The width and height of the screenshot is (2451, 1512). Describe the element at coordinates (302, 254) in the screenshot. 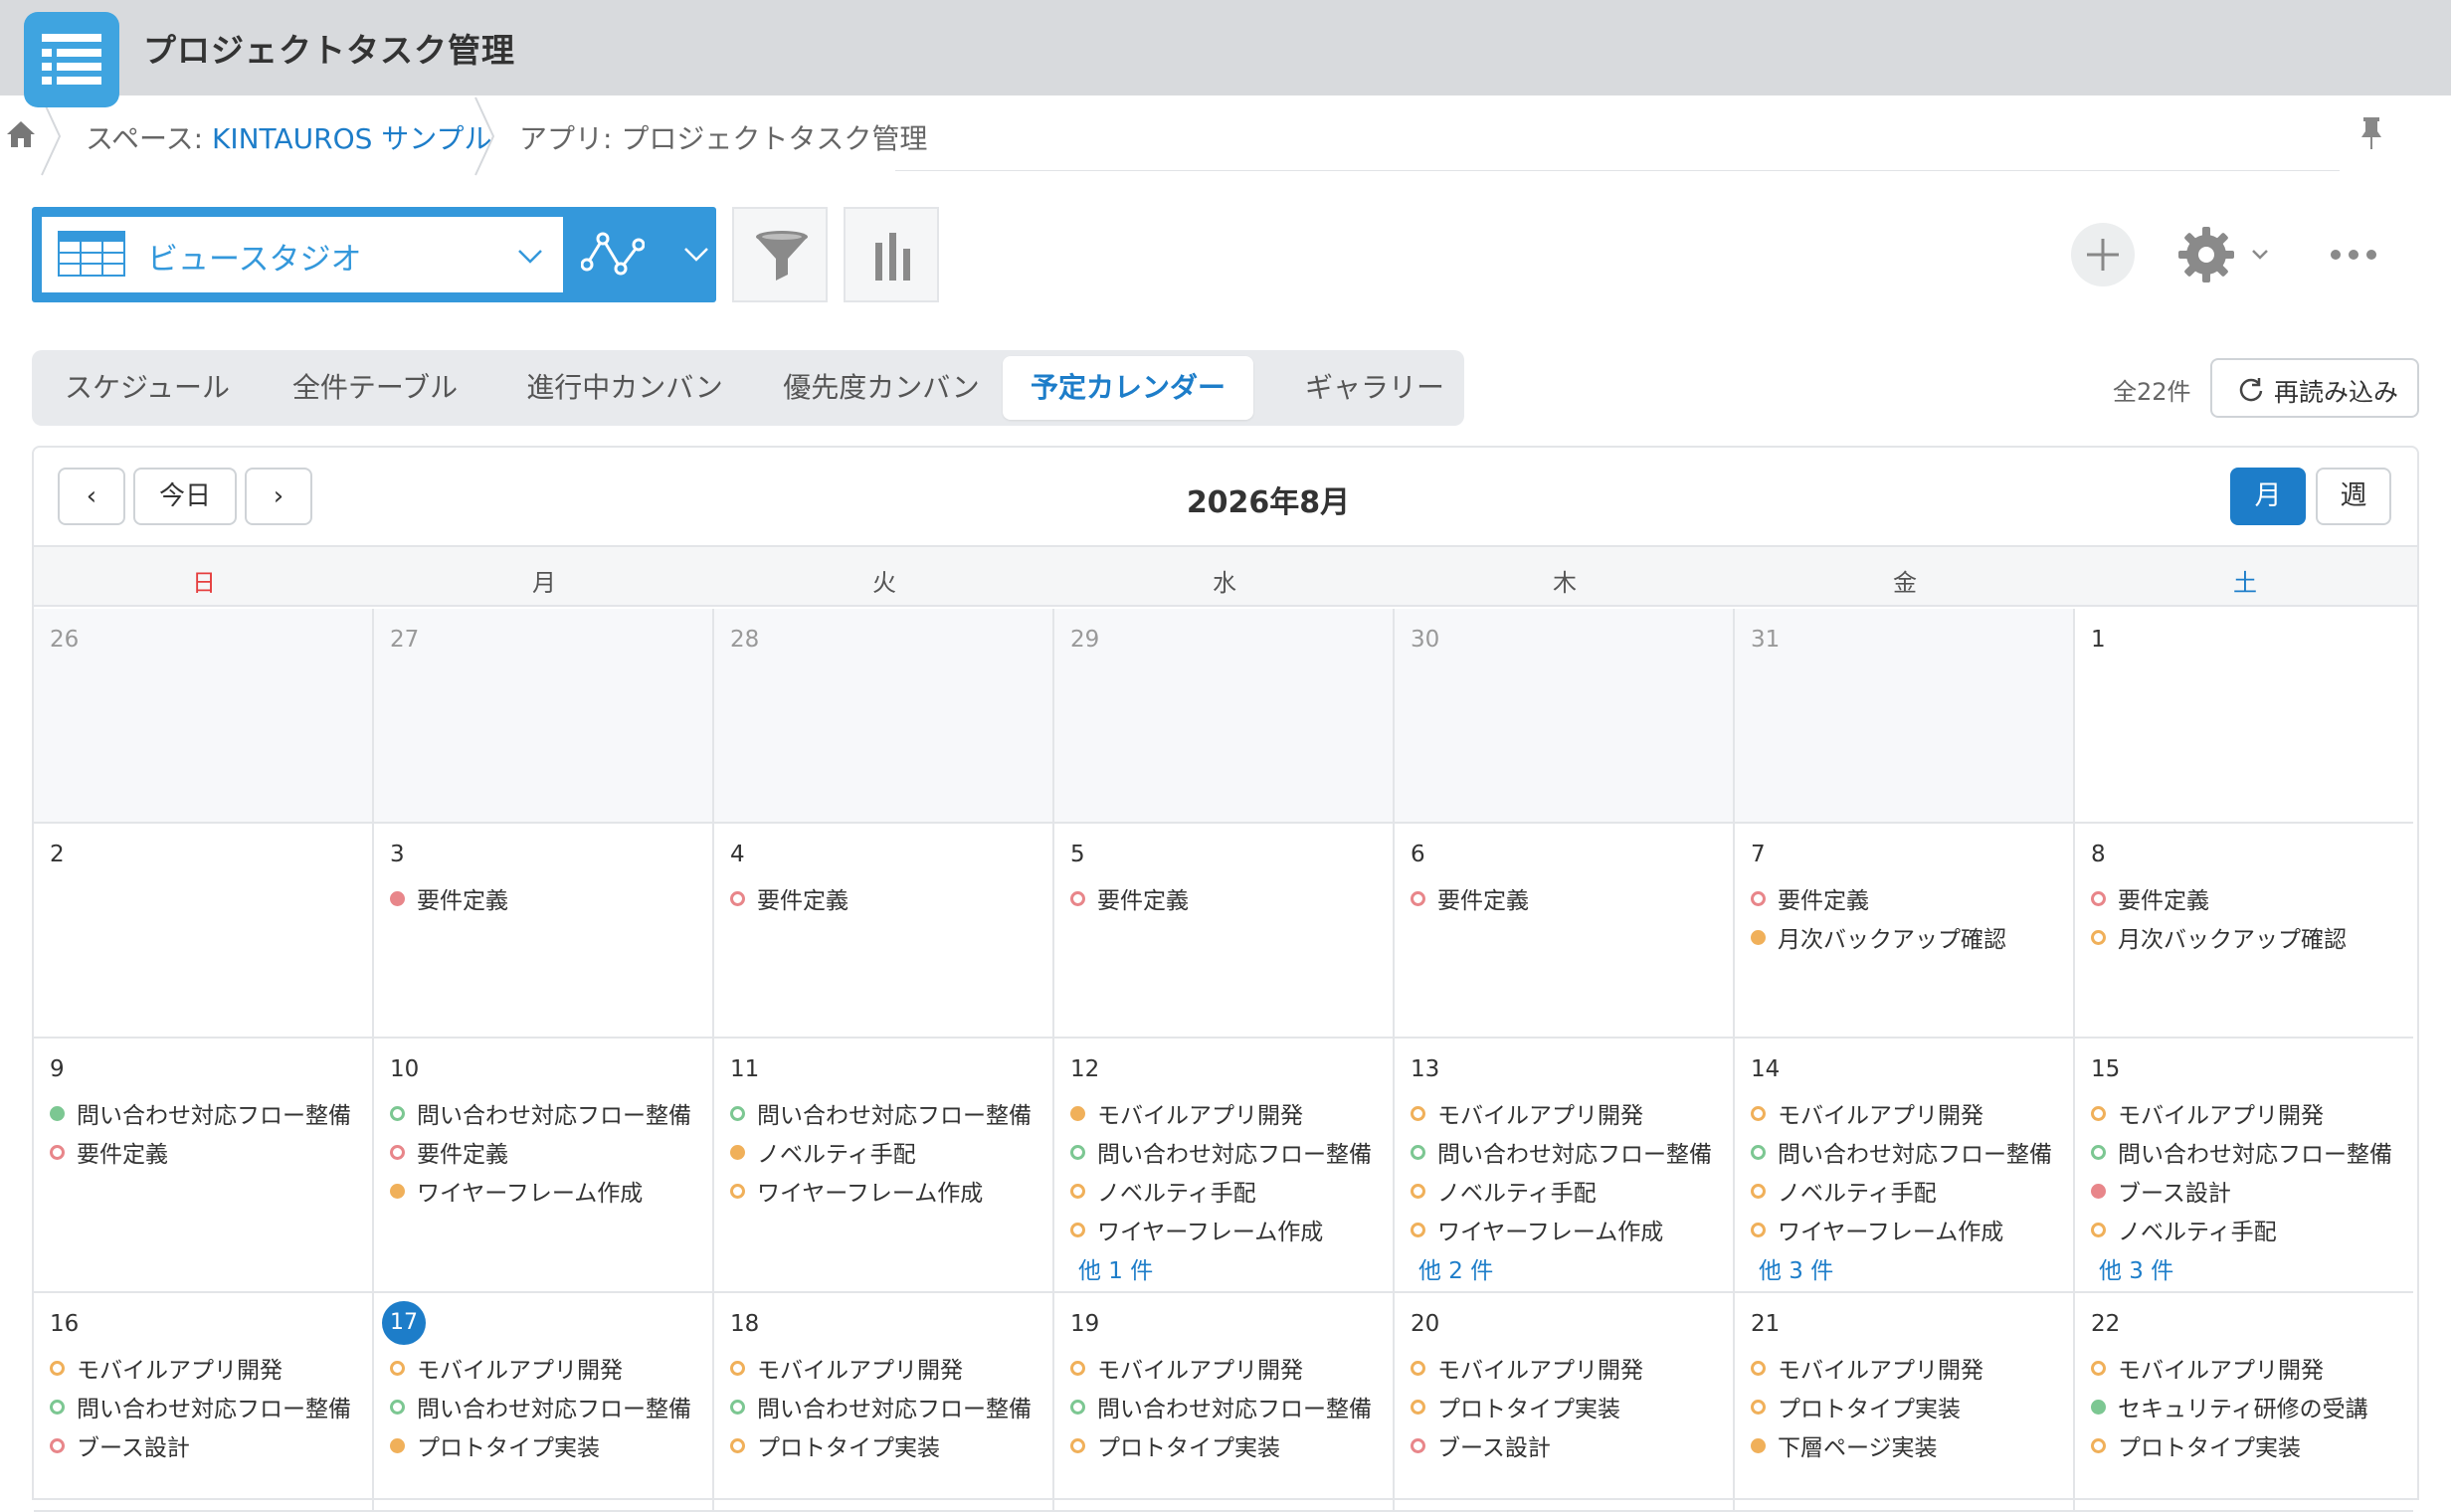

I see `view-dropdown: ビュースタジオ` at that location.